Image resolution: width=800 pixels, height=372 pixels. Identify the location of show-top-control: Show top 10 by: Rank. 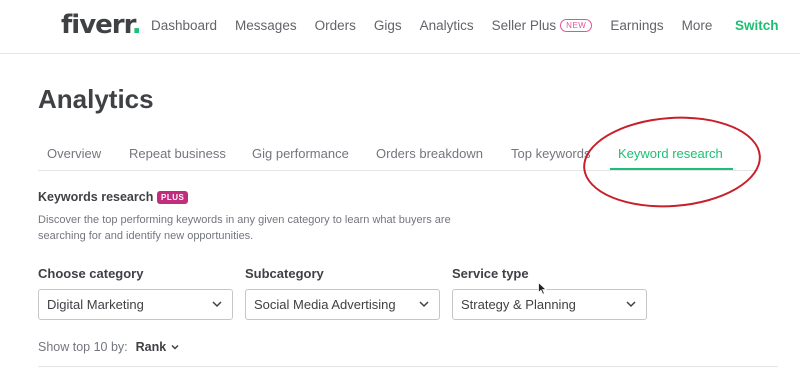
(109, 347).